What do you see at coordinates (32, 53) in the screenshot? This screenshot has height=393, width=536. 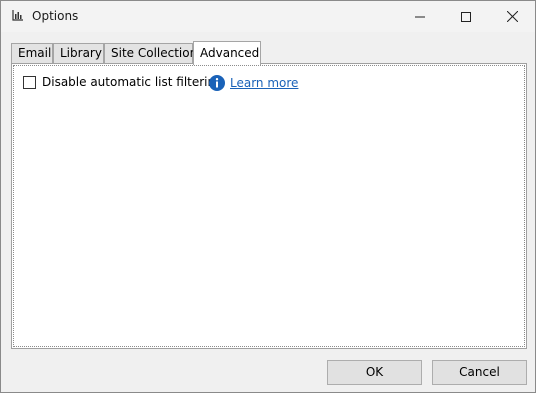 I see `tab-email: Email` at bounding box center [32, 53].